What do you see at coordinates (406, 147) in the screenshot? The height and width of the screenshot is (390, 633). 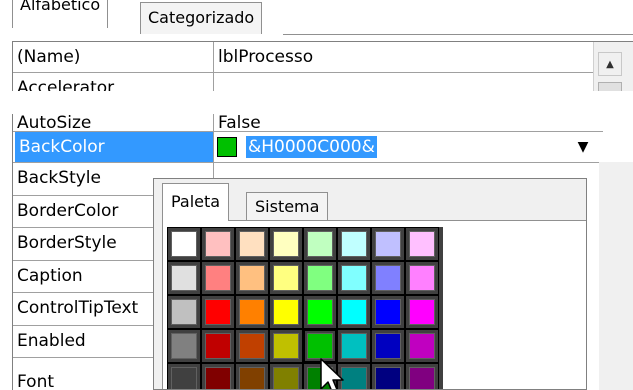 I see `backcolor-value-editor: &H0000C000& ▼` at bounding box center [406, 147].